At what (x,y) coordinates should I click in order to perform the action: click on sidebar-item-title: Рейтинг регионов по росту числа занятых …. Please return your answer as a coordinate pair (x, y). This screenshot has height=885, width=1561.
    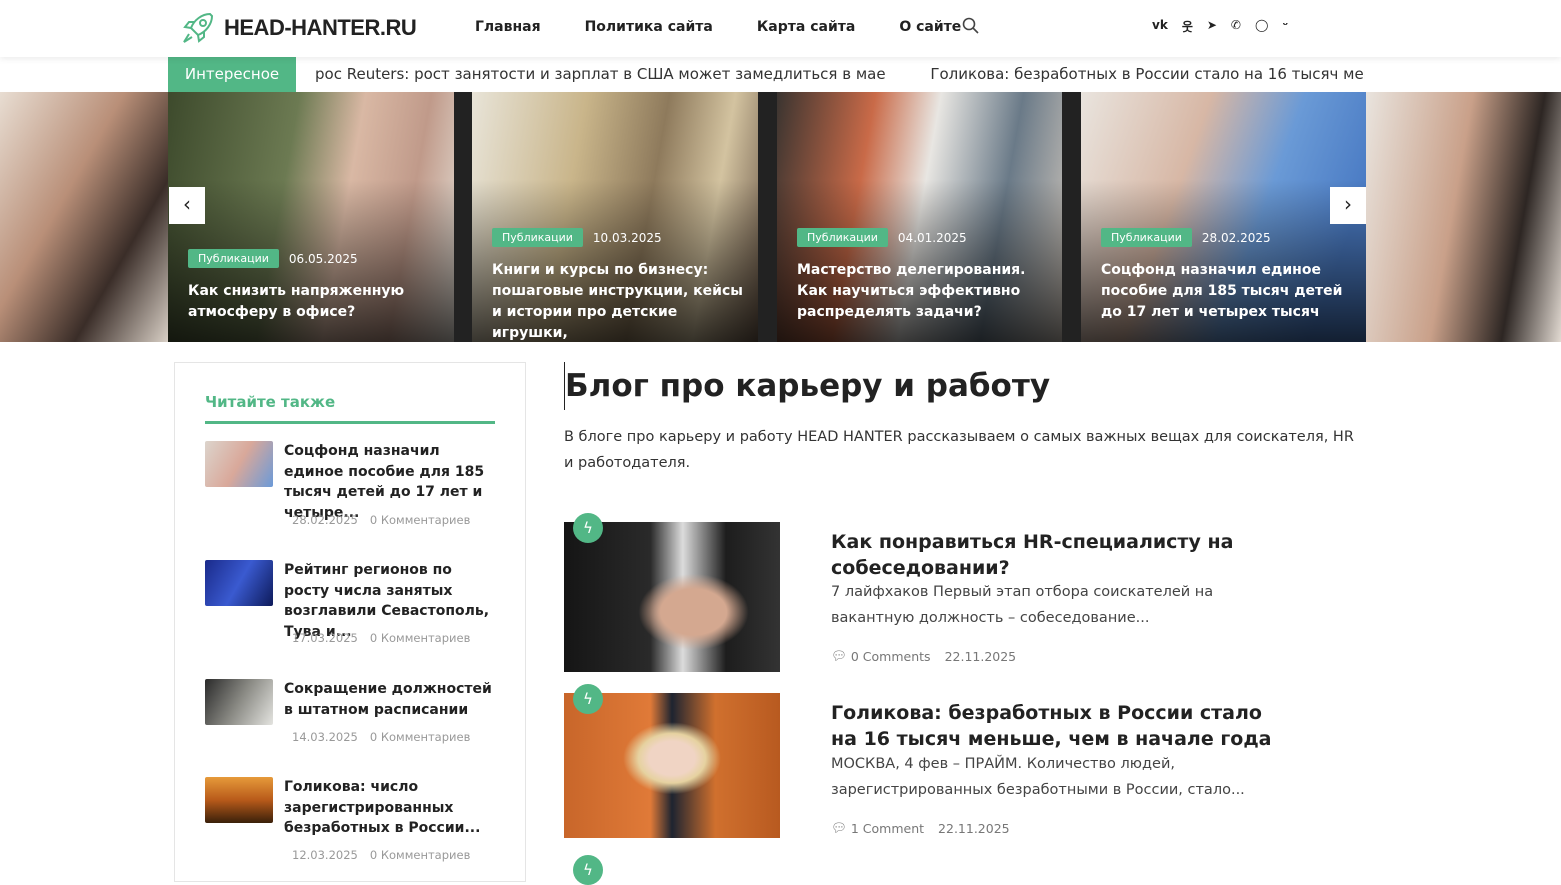
    Looking at the image, I should click on (391, 601).